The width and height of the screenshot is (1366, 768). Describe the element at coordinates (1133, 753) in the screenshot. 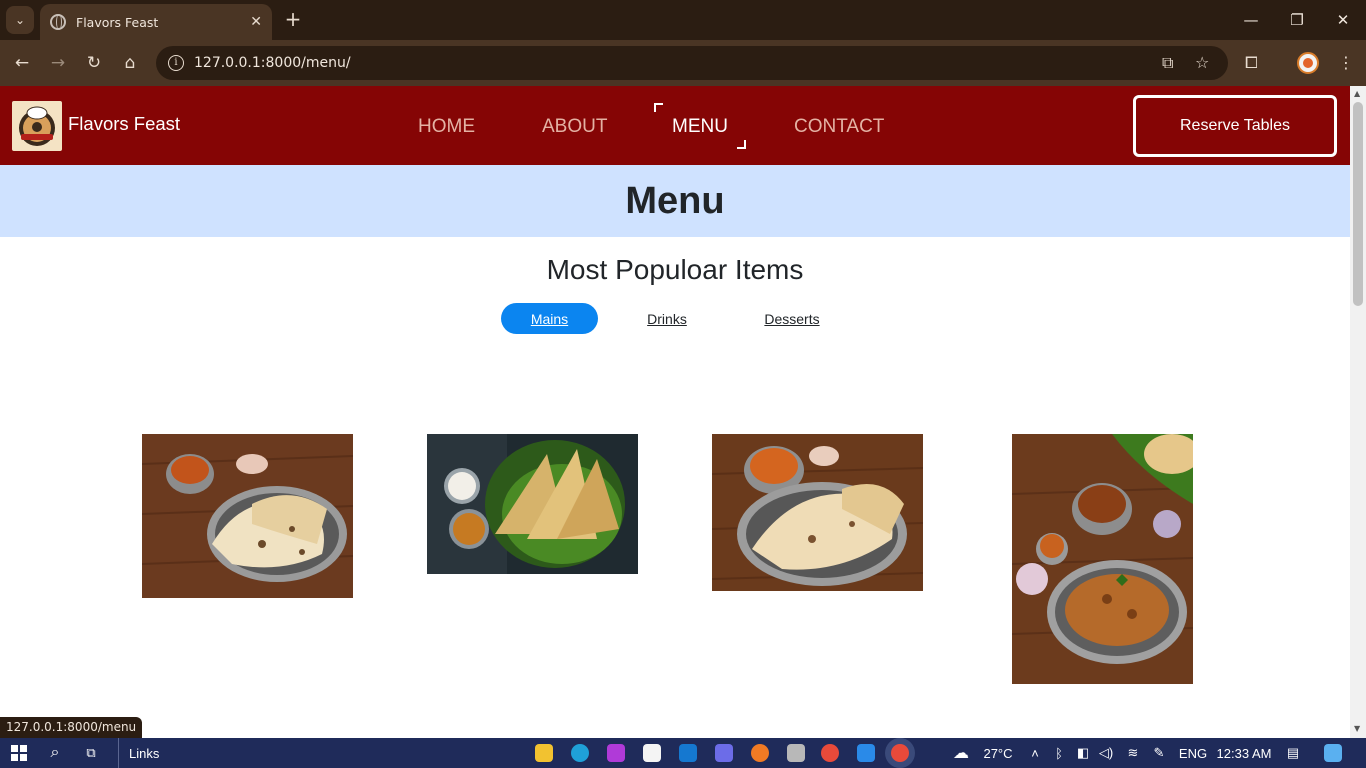

I see `wifi-icon: ≋` at that location.